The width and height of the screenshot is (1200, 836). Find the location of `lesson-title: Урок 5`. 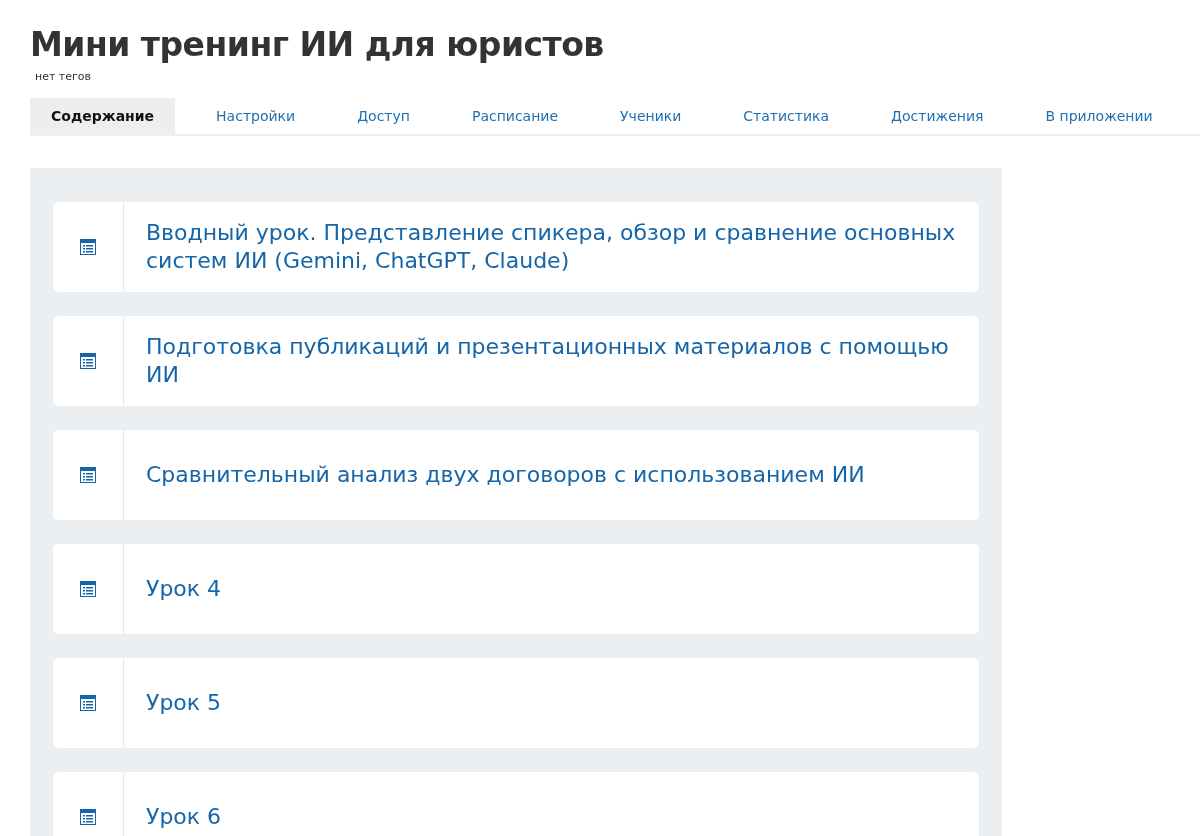

lesson-title: Урок 5 is located at coordinates (184, 703).